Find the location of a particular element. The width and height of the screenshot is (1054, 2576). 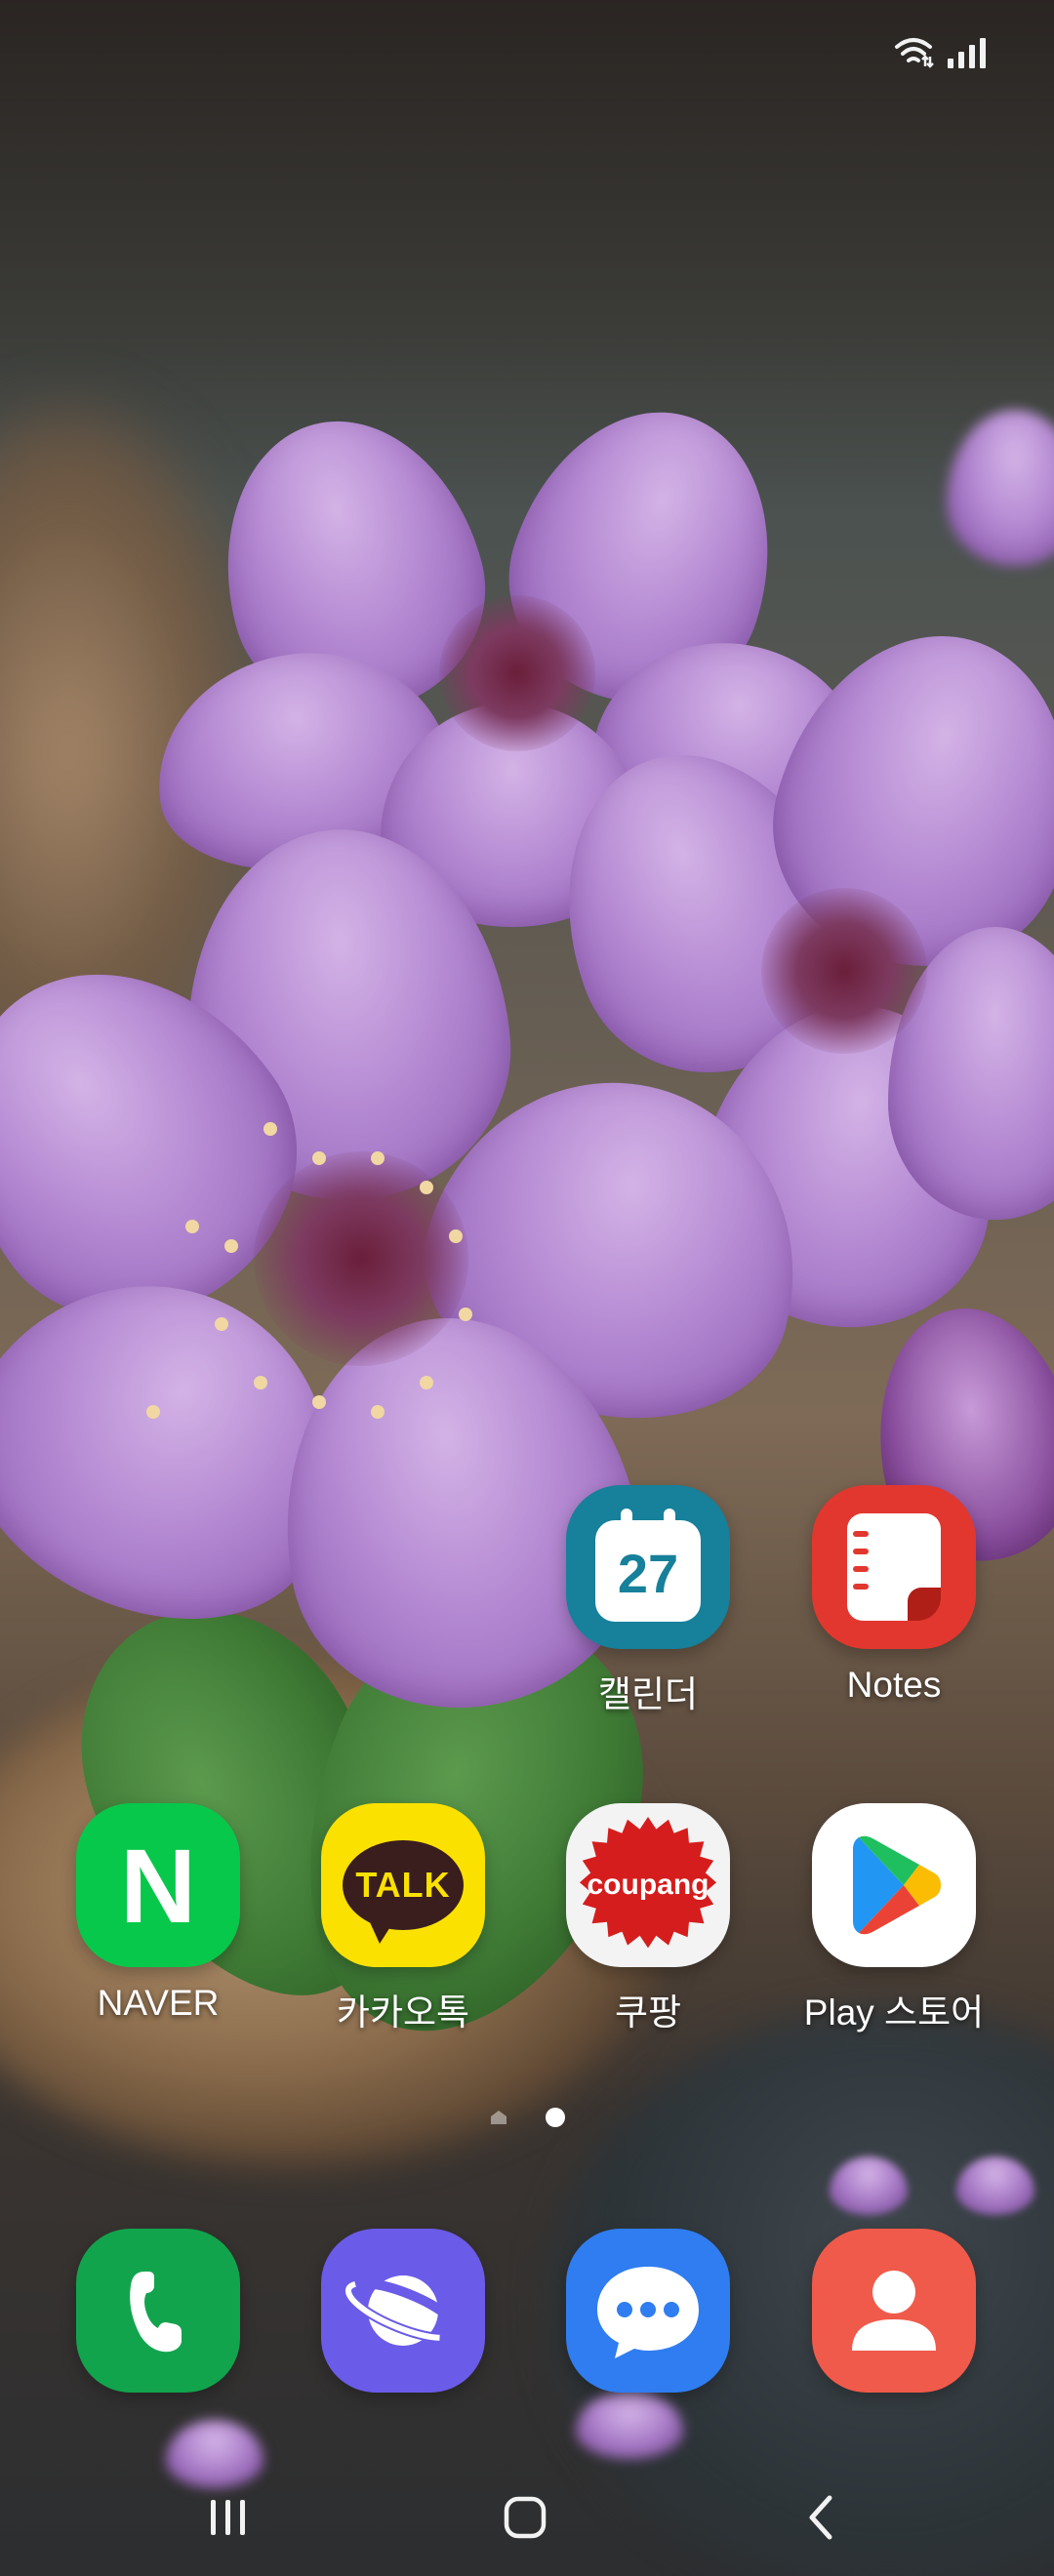

coupang-logo: coupang is located at coordinates (648, 1885).